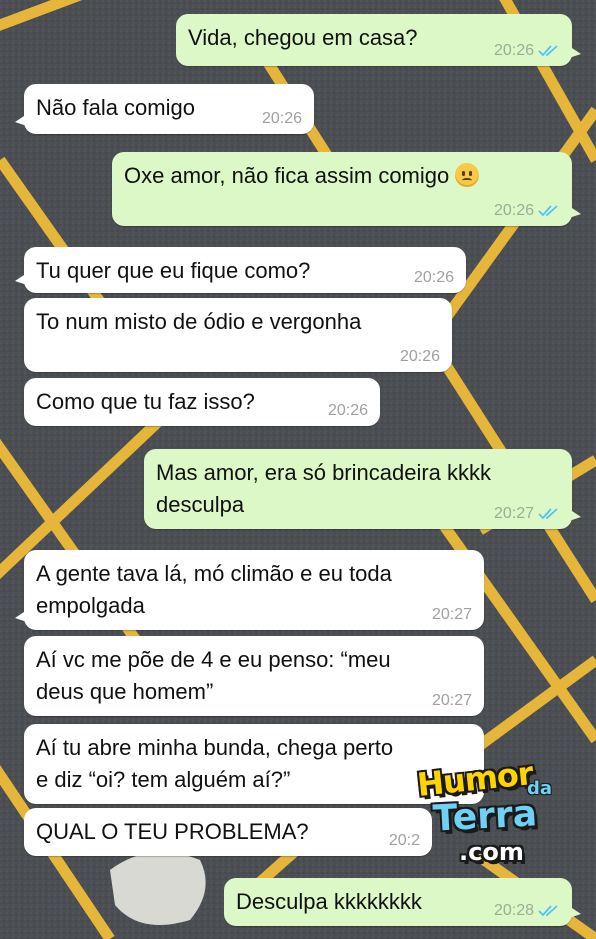 The height and width of the screenshot is (939, 596). Describe the element at coordinates (213, 659) in the screenshot. I see `message-text: Aí vc me põe de 4 e eu penso: “meu` at that location.